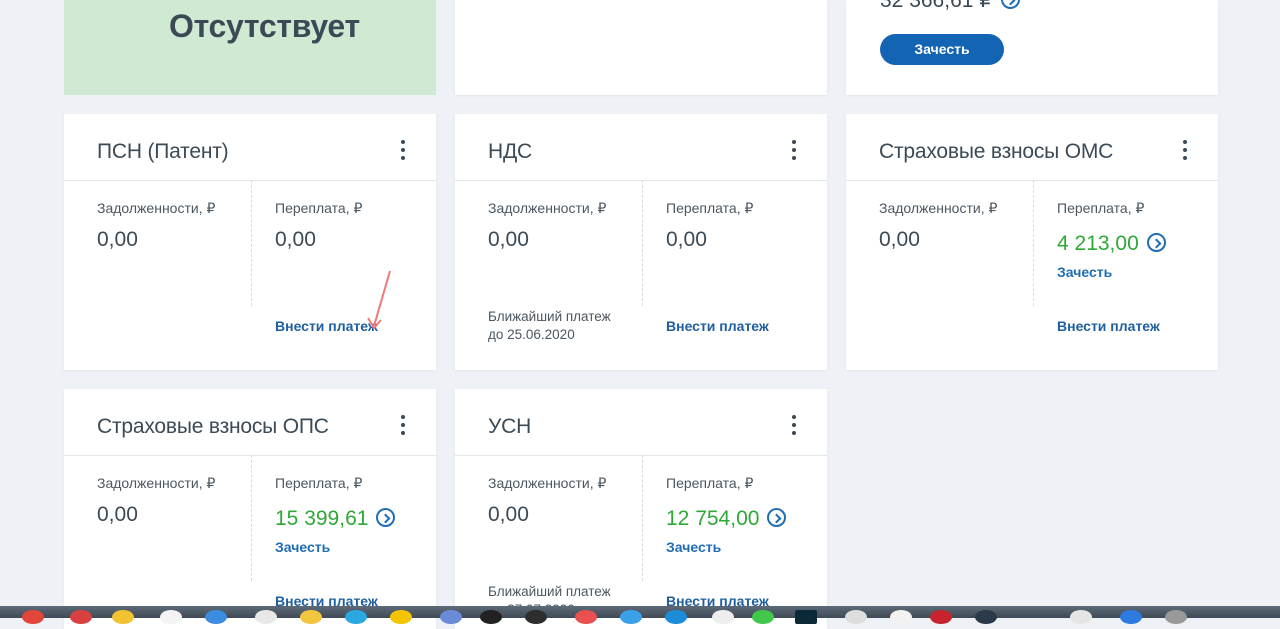  I want to click on next-payment-note: Ближайший платеж до 25.06.2020, so click(549, 325).